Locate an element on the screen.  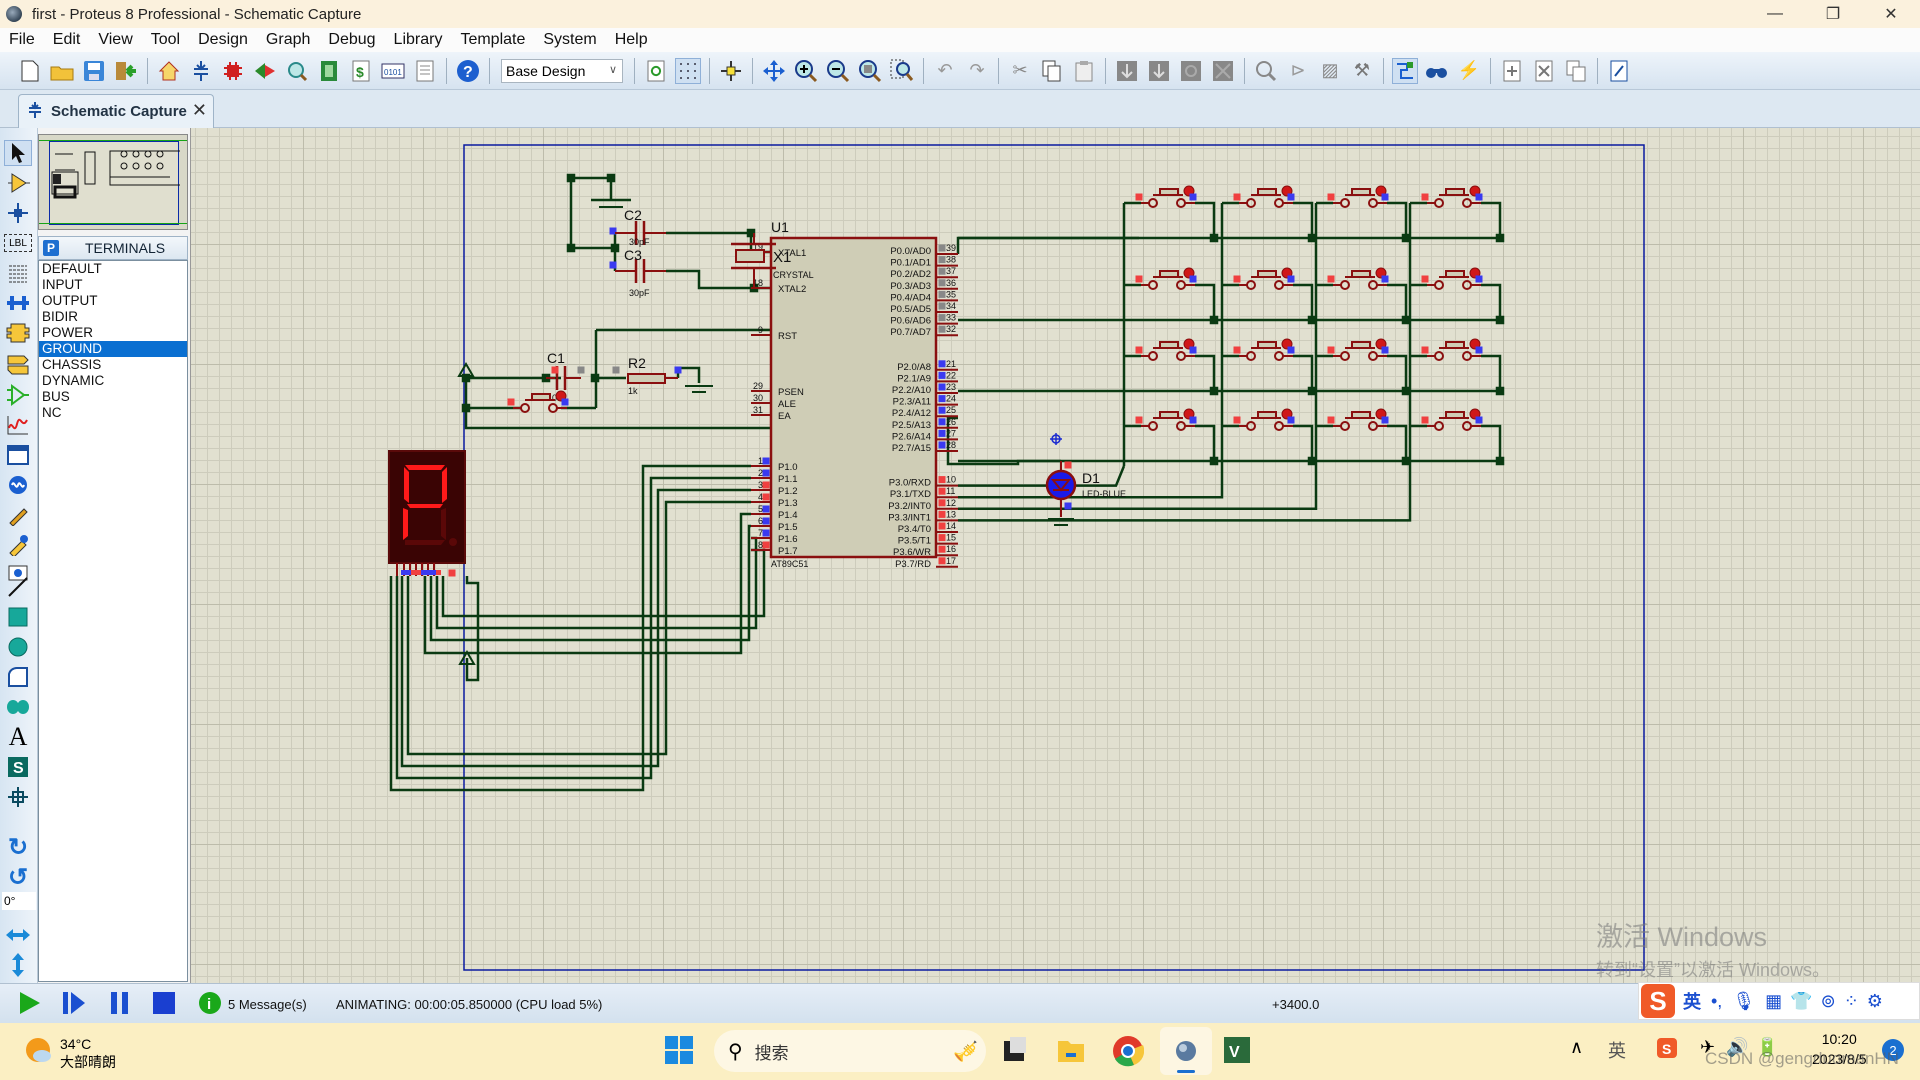
rotate-clockwise-icon: ↻ is located at coordinates (18, 847).